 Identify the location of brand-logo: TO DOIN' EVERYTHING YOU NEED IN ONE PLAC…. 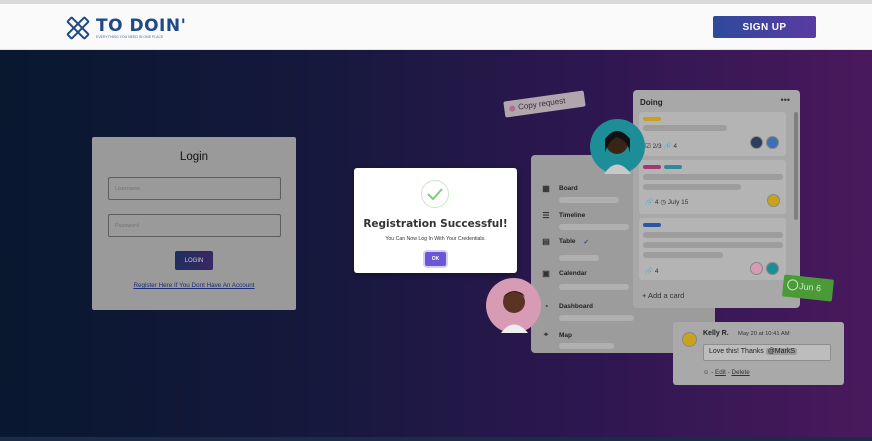
(125, 28).